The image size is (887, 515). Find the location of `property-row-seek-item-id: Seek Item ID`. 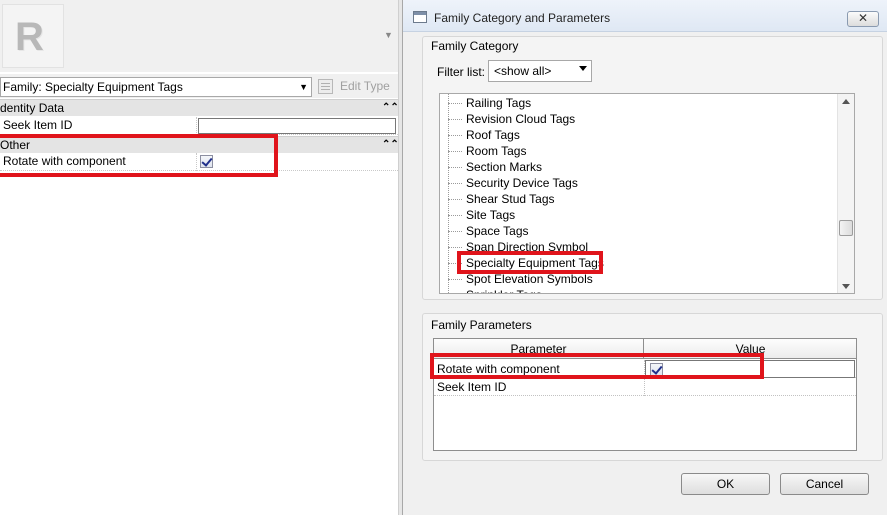

property-row-seek-item-id: Seek Item ID is located at coordinates (199, 126).